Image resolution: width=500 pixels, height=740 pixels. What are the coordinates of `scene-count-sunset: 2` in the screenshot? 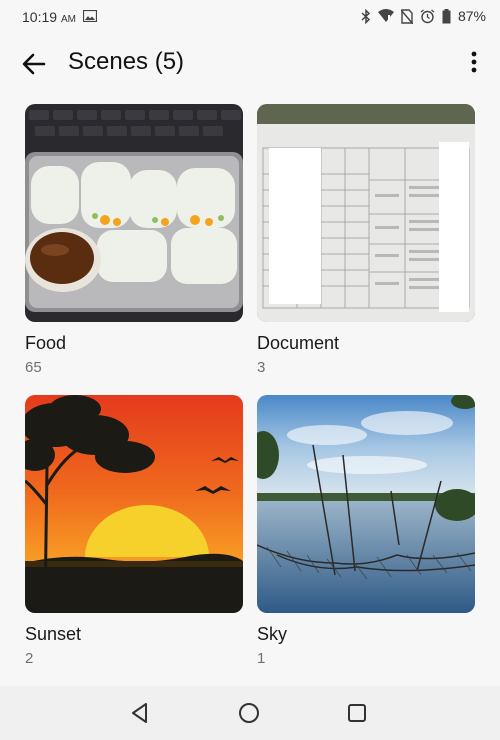 It's located at (29, 658).